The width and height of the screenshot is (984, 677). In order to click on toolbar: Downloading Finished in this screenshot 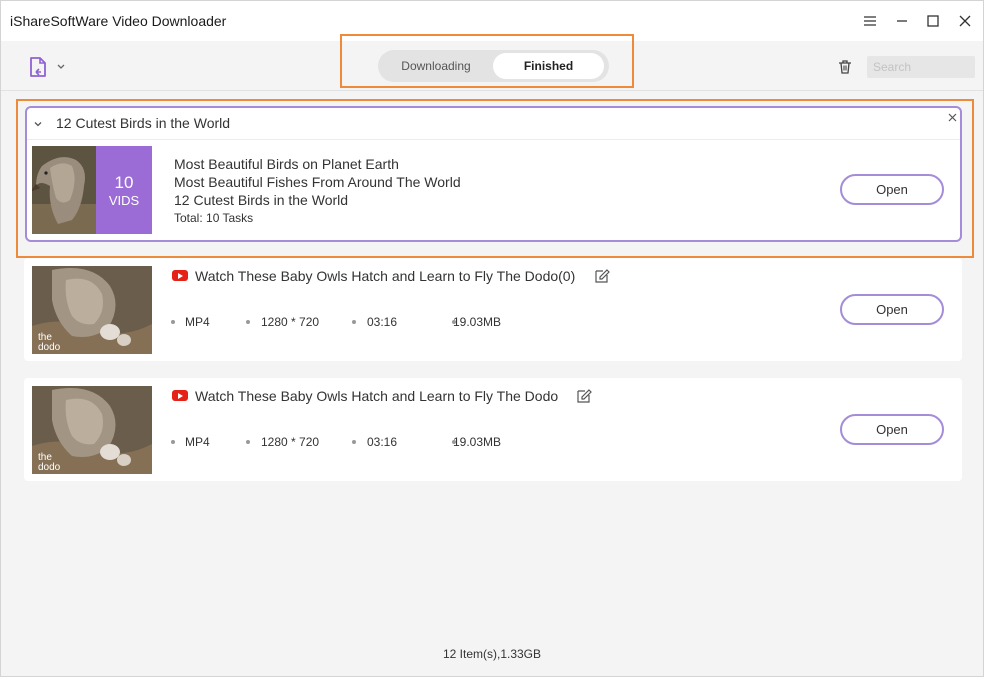, I will do `click(492, 62)`.